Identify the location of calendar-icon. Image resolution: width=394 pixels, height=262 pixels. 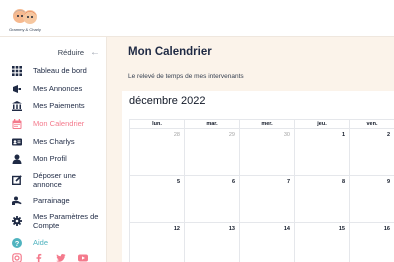
(17, 124).